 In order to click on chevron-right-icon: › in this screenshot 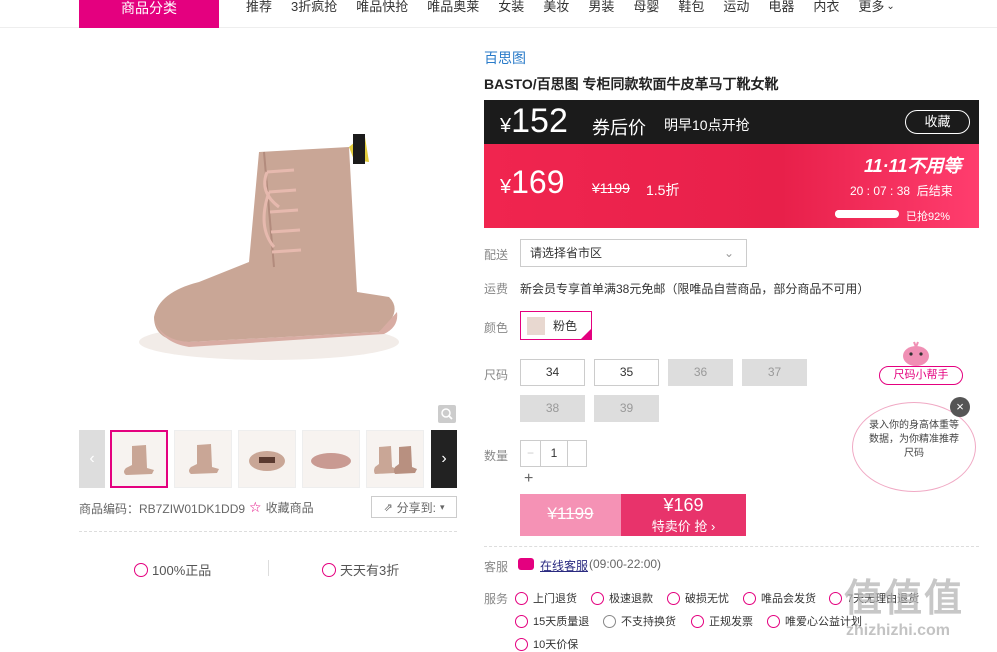, I will do `click(444, 458)`.